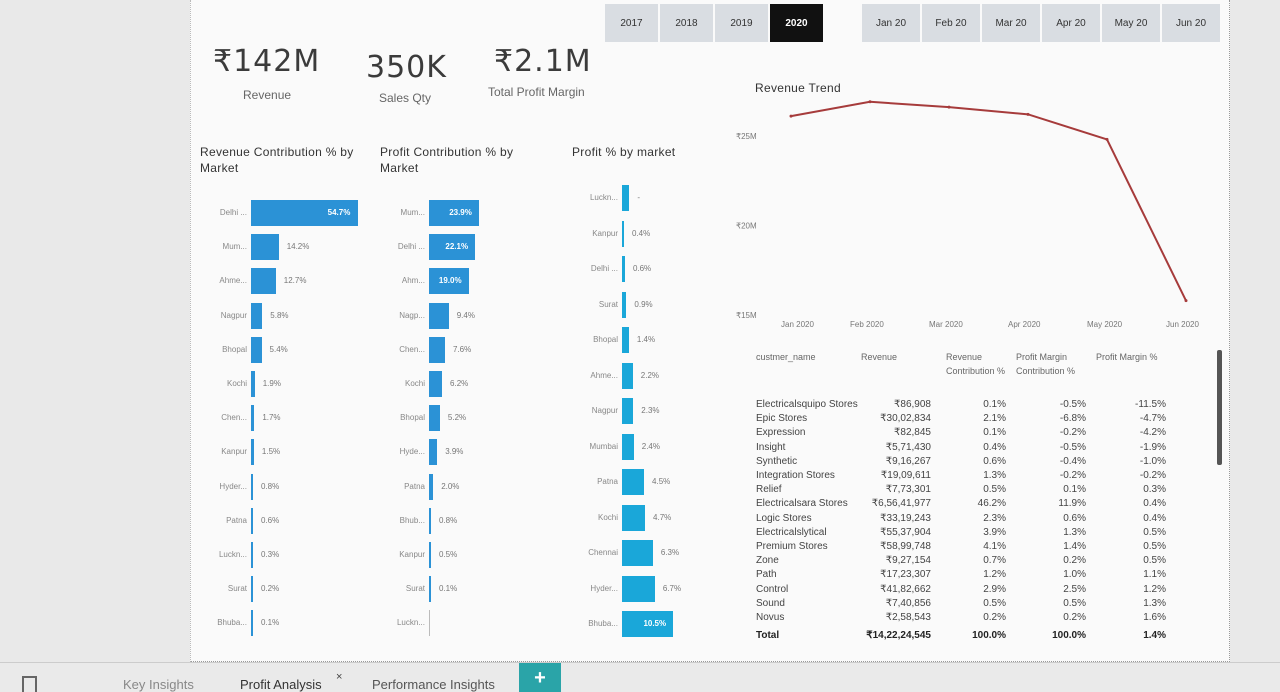 Image resolution: width=1280 pixels, height=692 pixels. I want to click on tab-performance-insights: Performance Insights, so click(433, 684).